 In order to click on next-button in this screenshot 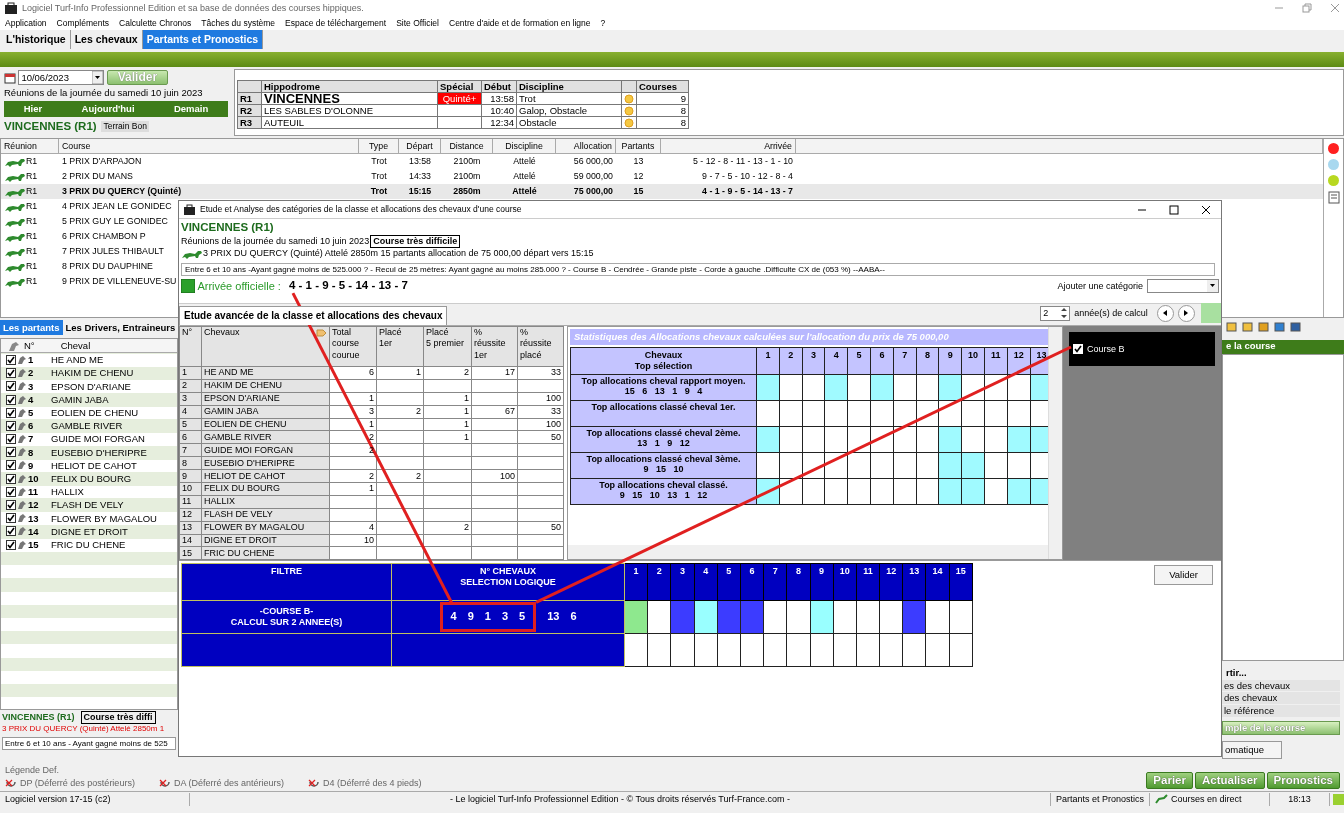, I will do `click(1186, 313)`.